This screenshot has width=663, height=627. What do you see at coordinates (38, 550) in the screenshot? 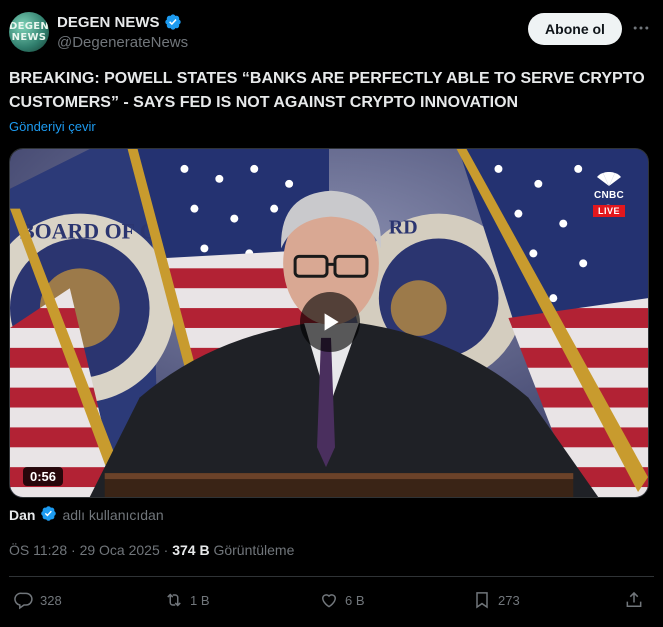
I see `tweet-time: ÖS 11:28` at bounding box center [38, 550].